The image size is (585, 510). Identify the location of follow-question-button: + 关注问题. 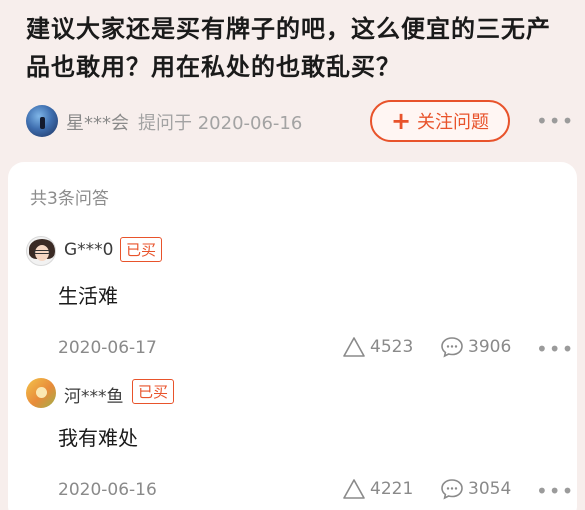
(440, 121).